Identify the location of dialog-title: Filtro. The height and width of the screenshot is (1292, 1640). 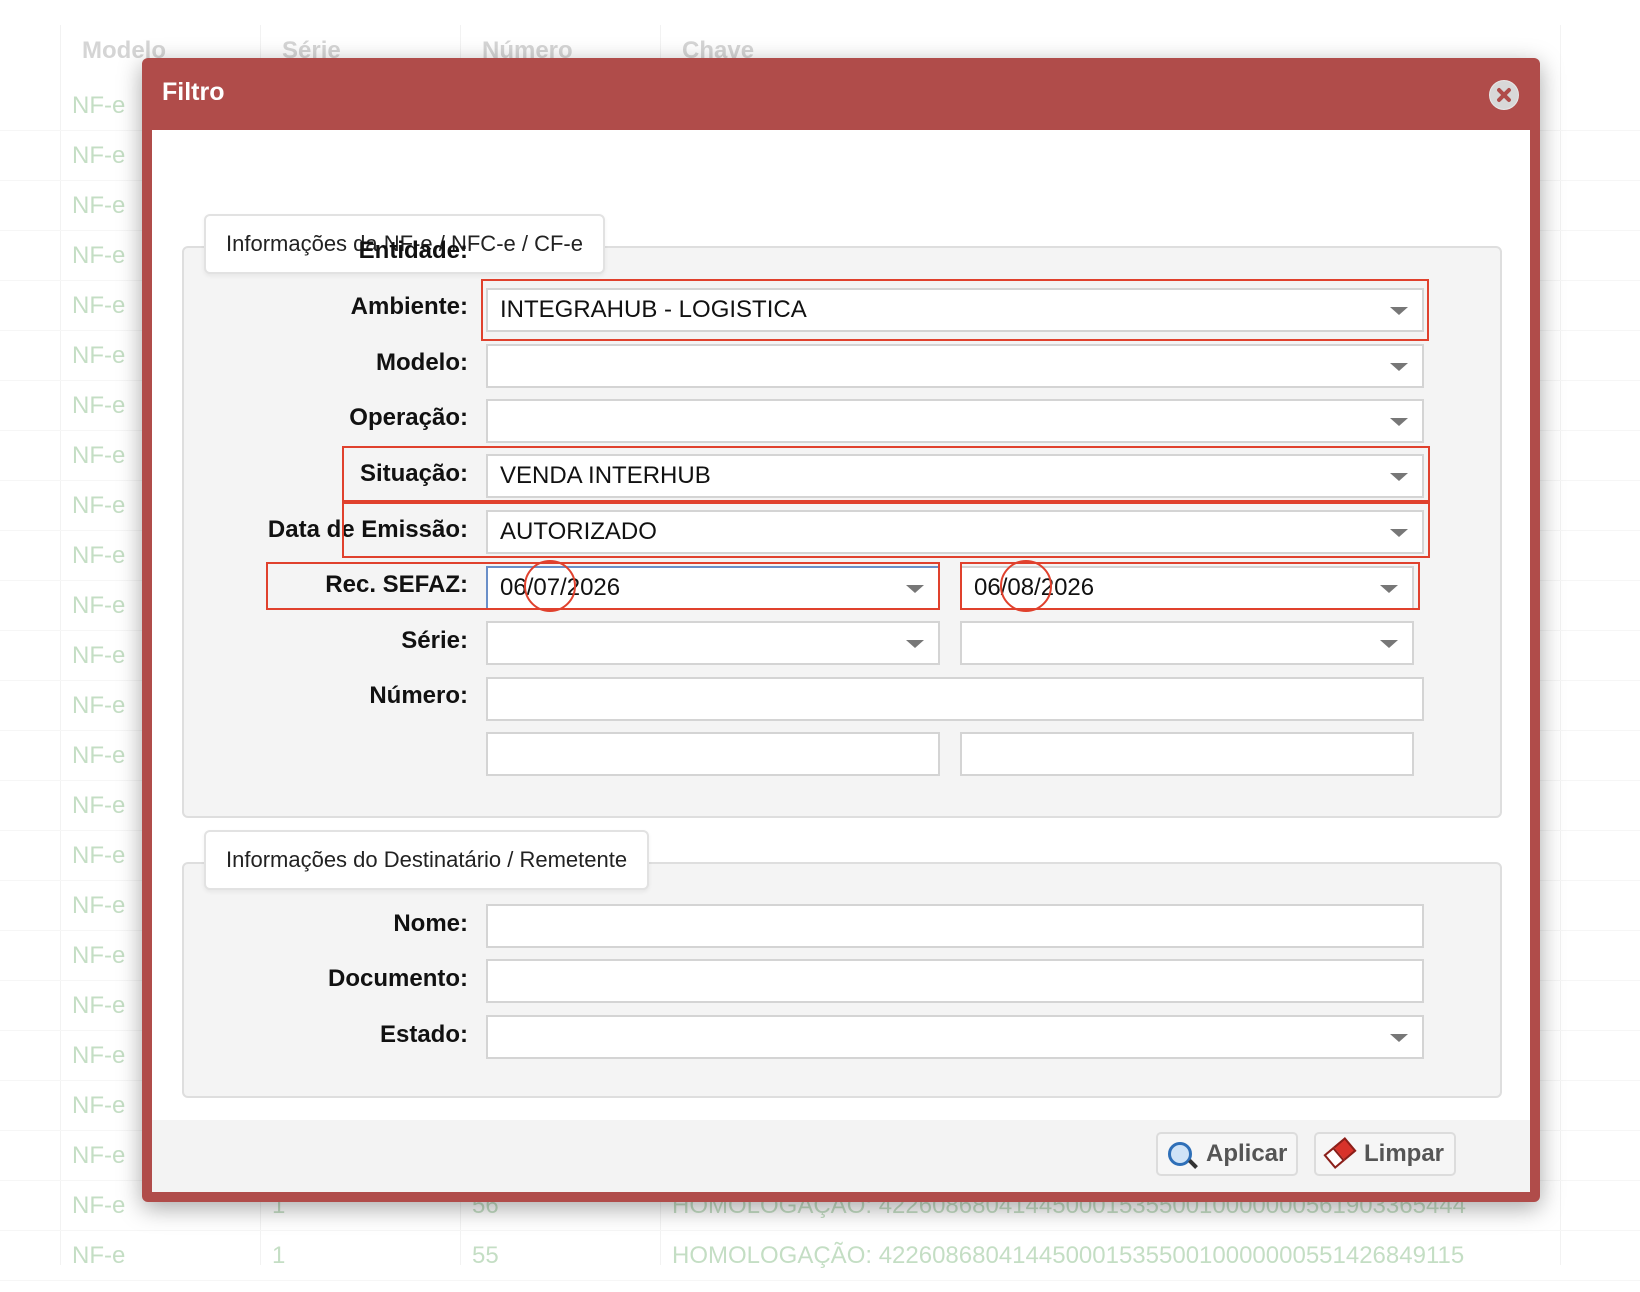
(193, 92).